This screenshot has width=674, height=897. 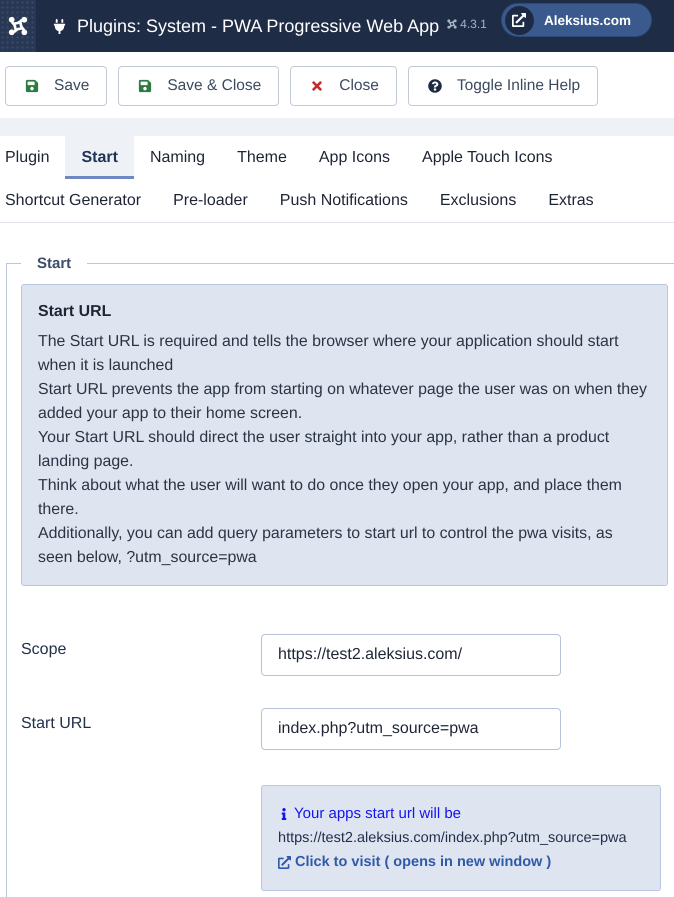 What do you see at coordinates (317, 86) in the screenshot?
I see `close-icon` at bounding box center [317, 86].